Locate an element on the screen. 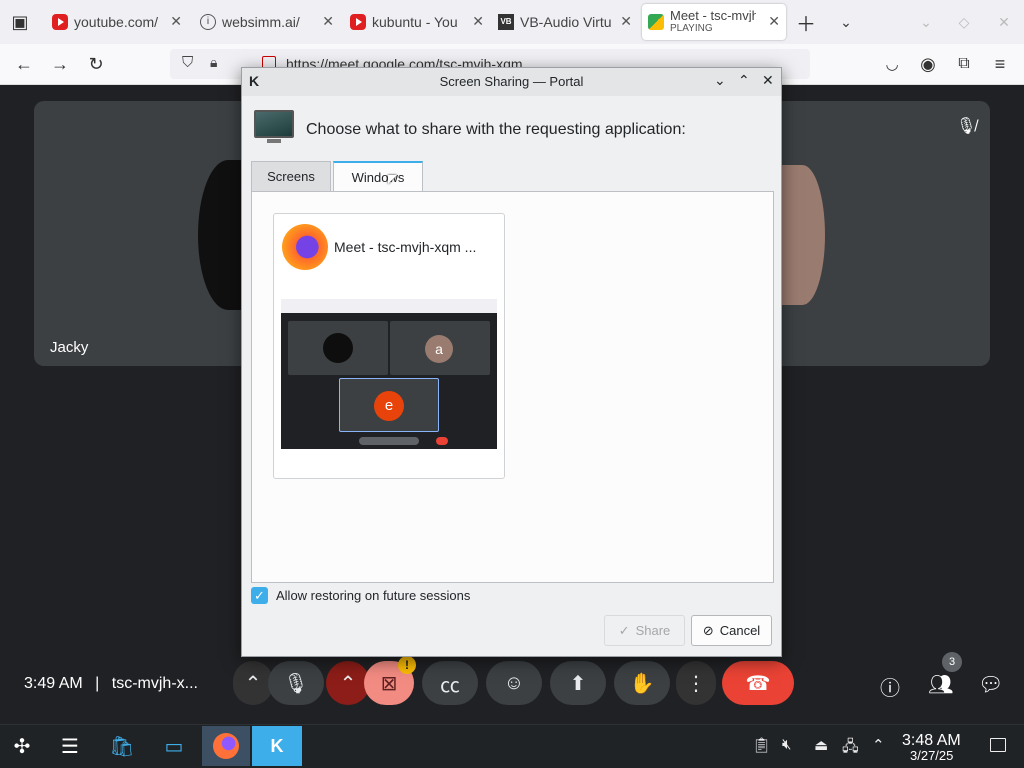 The width and height of the screenshot is (1024, 768). participant-name: Jacky is located at coordinates (69, 347).